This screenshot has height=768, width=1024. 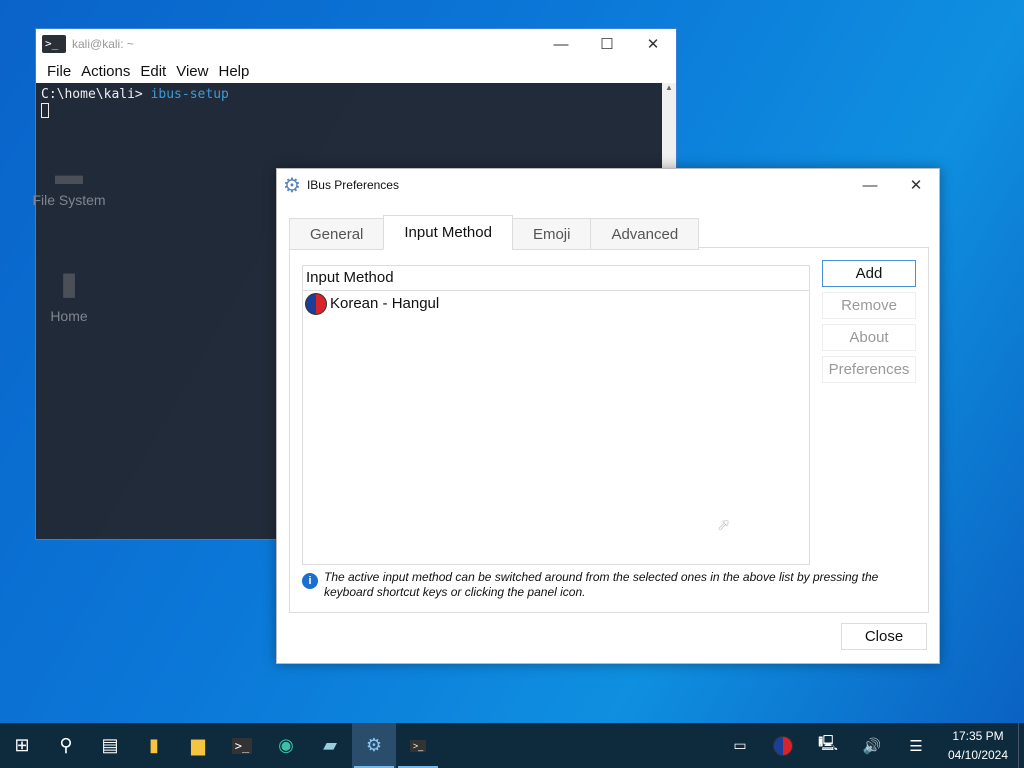 I want to click on volume-icon: 🔊, so click(x=872, y=746).